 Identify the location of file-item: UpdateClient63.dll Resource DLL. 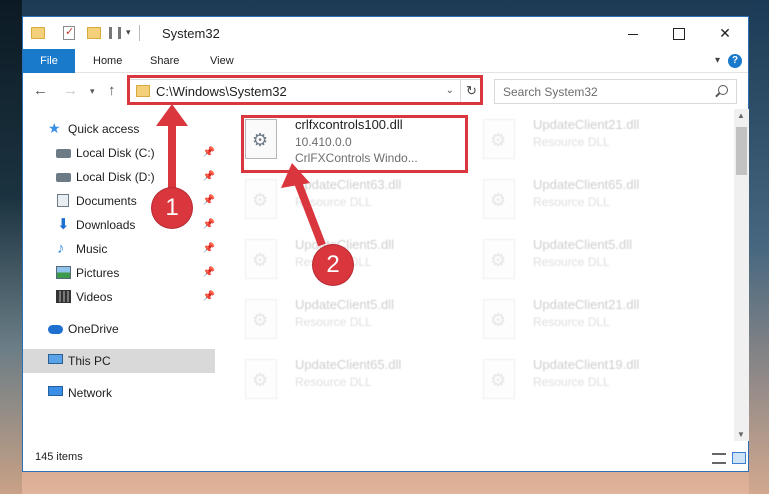
(352, 202).